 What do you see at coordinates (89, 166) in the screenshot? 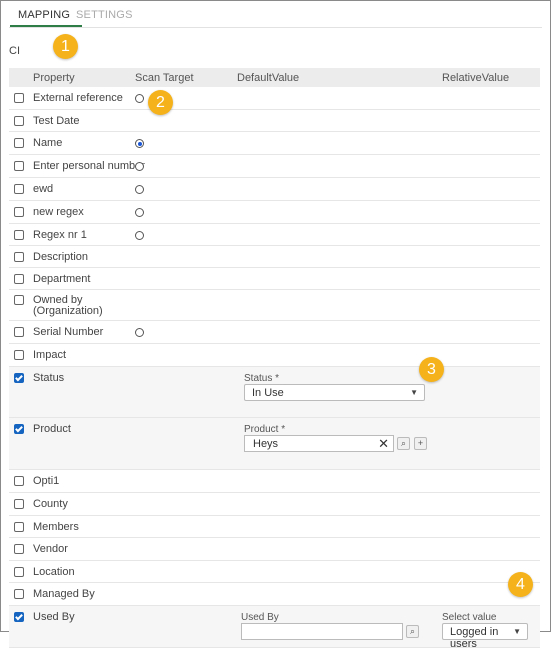
I see `property-label: Enter personal number` at bounding box center [89, 166].